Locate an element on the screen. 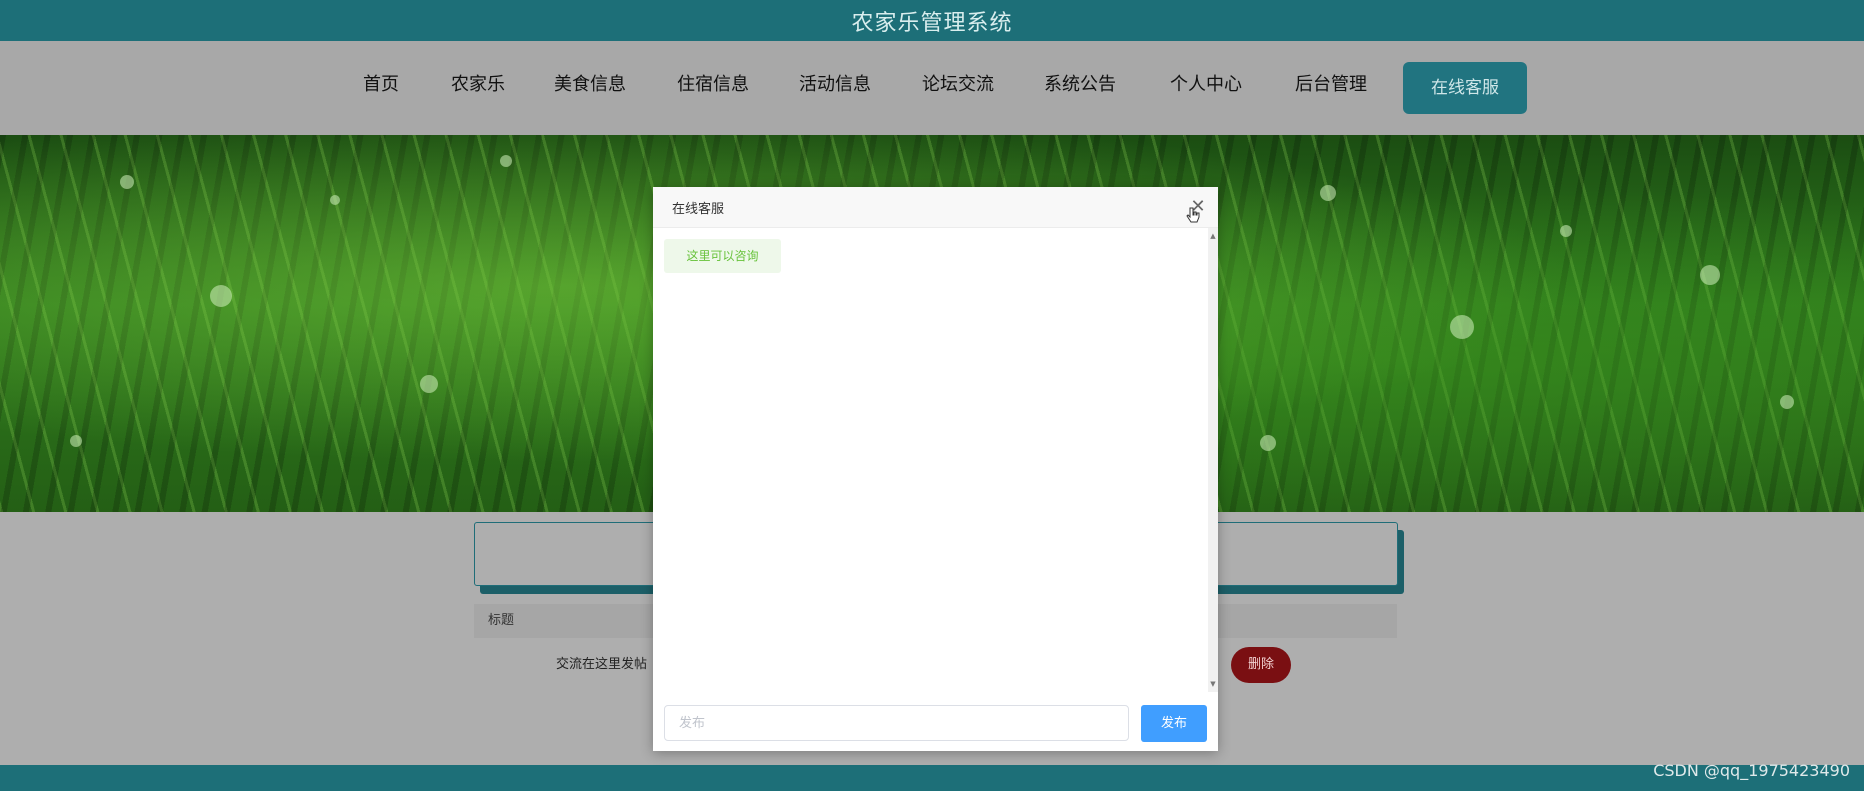 This screenshot has width=1864, height=791. chat-input is located at coordinates (896, 723).